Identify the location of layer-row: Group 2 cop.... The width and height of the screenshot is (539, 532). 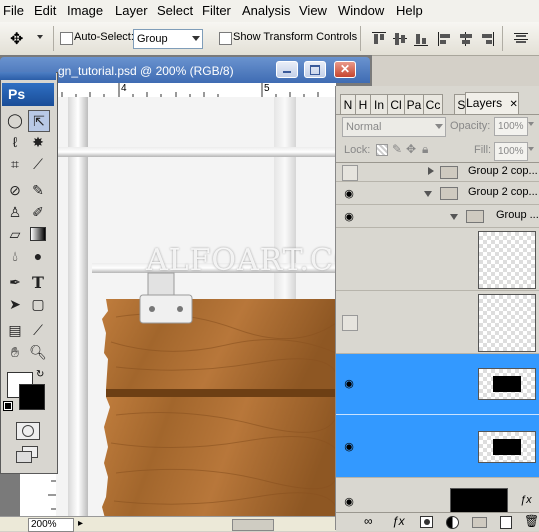
(437, 172).